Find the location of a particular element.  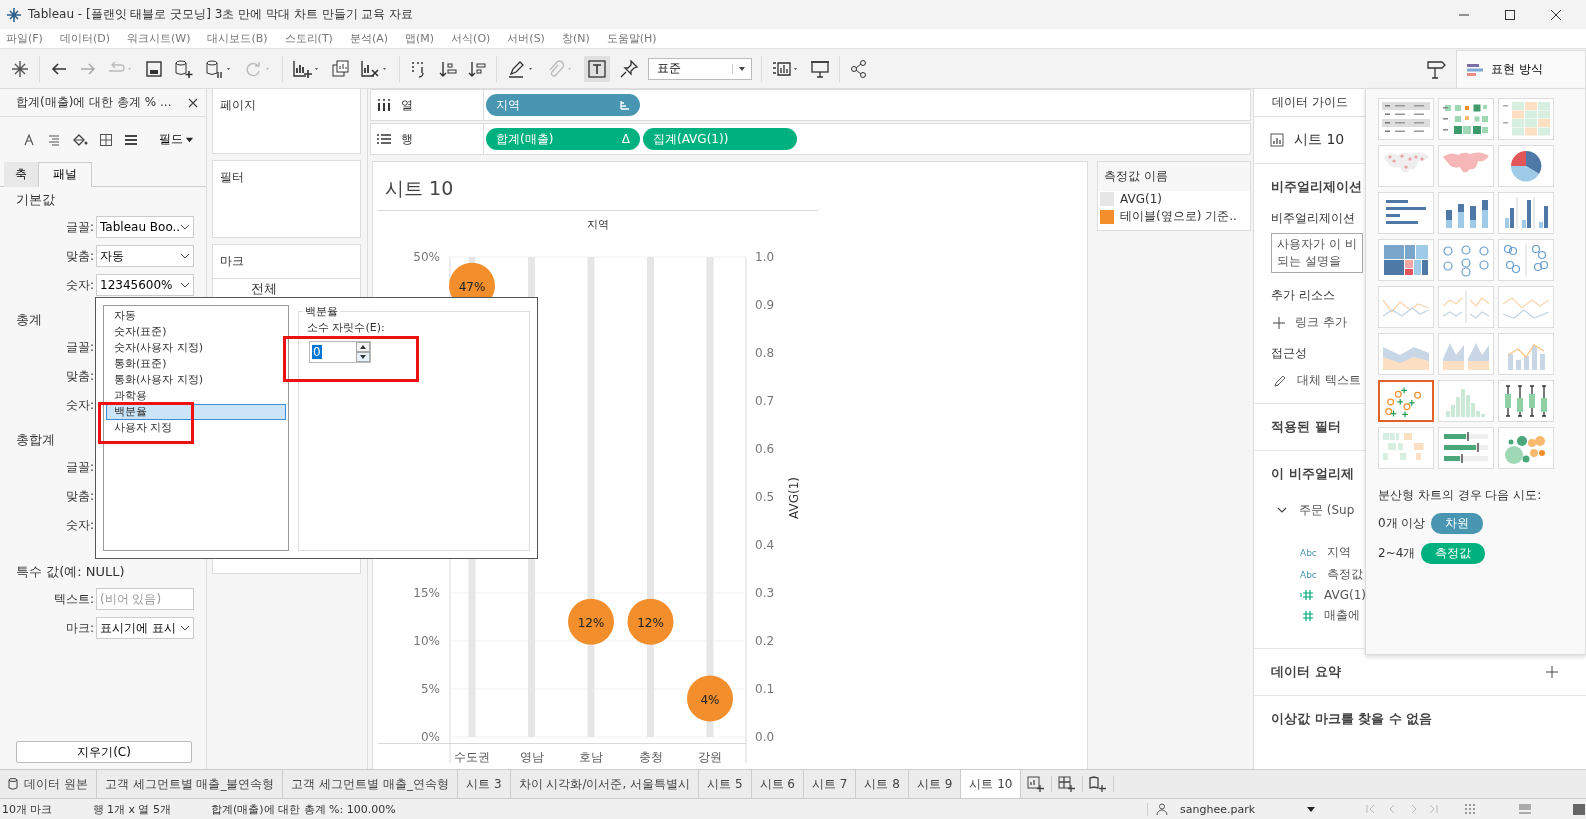

text-input-field: (비어 있음) is located at coordinates (145, 599).